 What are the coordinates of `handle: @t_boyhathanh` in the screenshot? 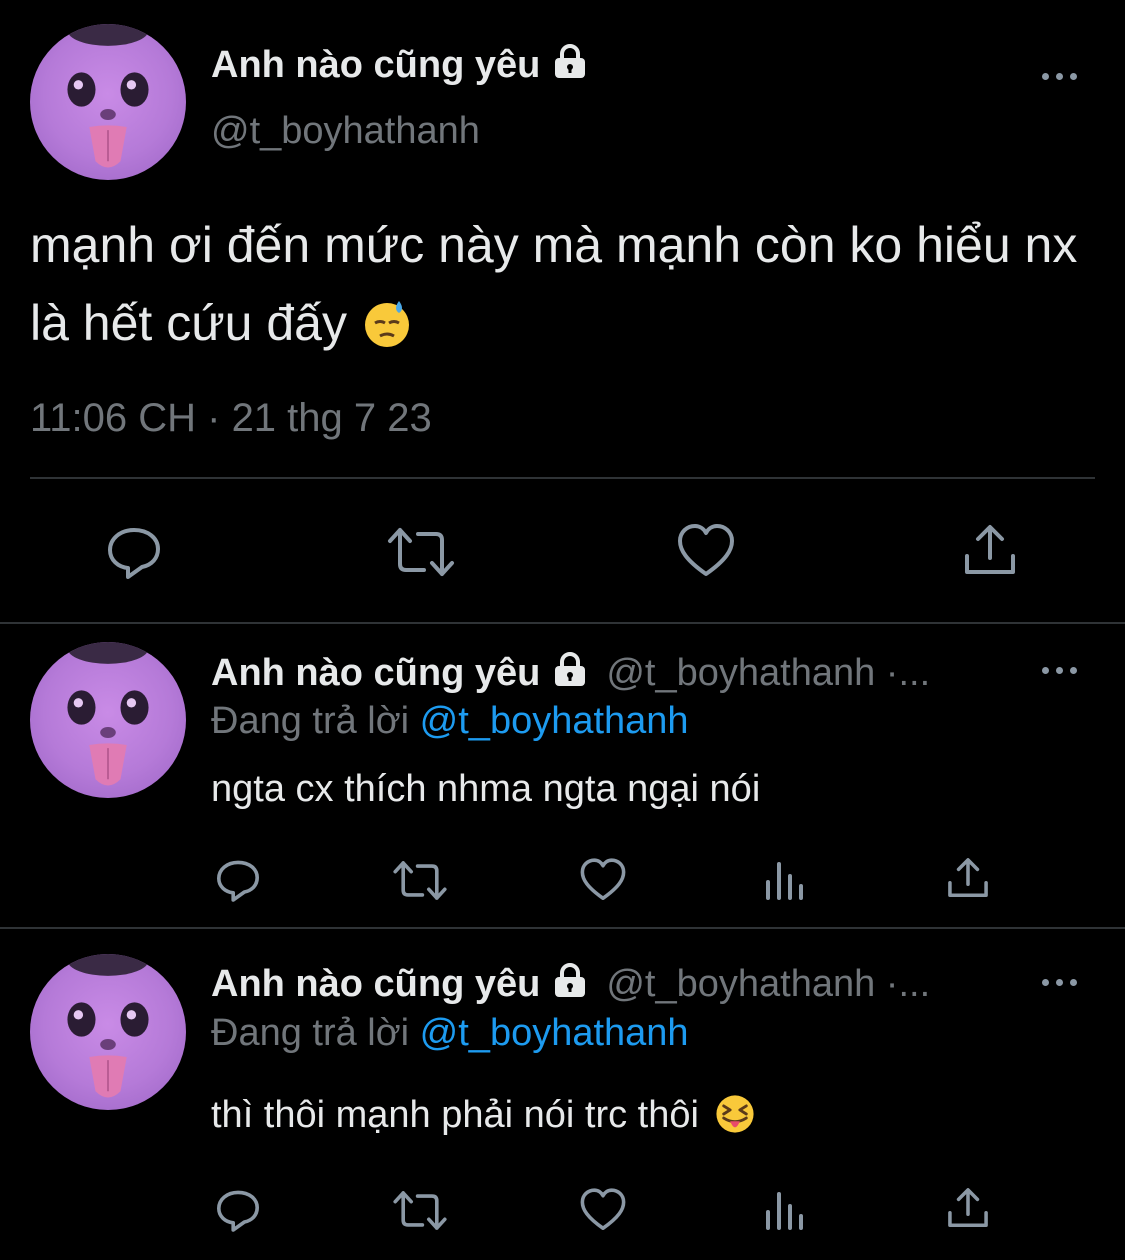 It's located at (345, 131).